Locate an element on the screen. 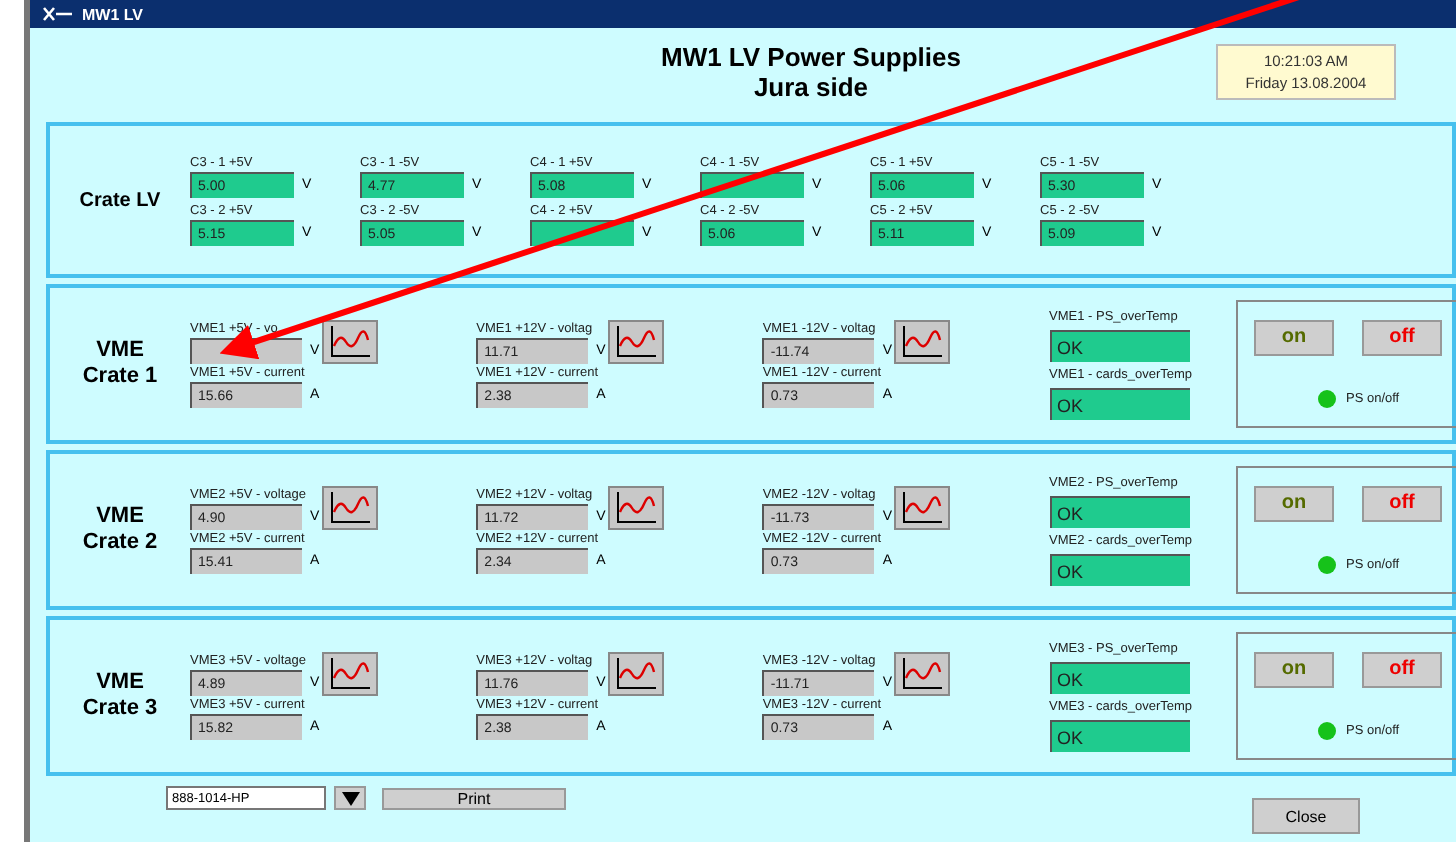 The width and height of the screenshot is (1456, 842). dropdown-arrow-icon is located at coordinates (350, 798).